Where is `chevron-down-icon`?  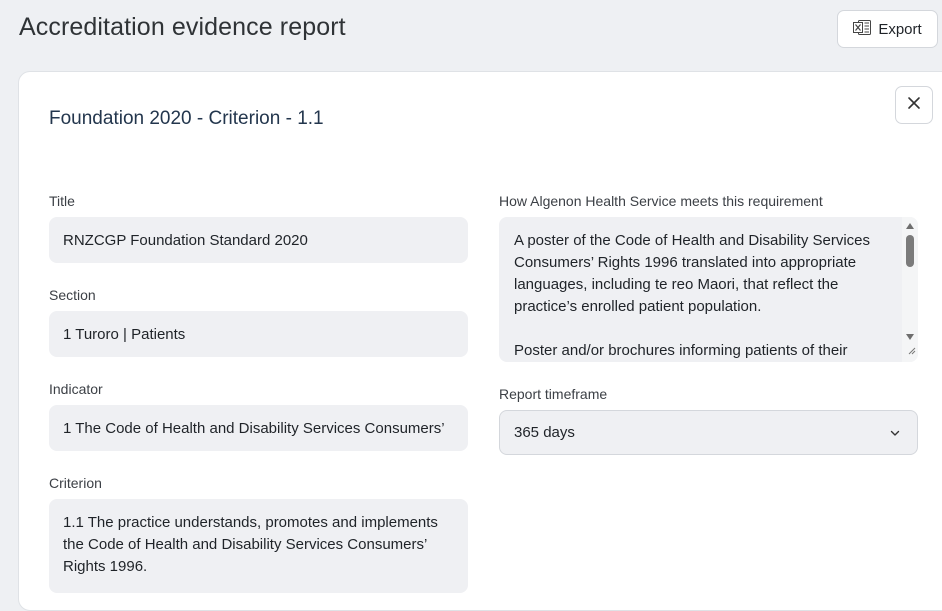
chevron-down-icon is located at coordinates (895, 434).